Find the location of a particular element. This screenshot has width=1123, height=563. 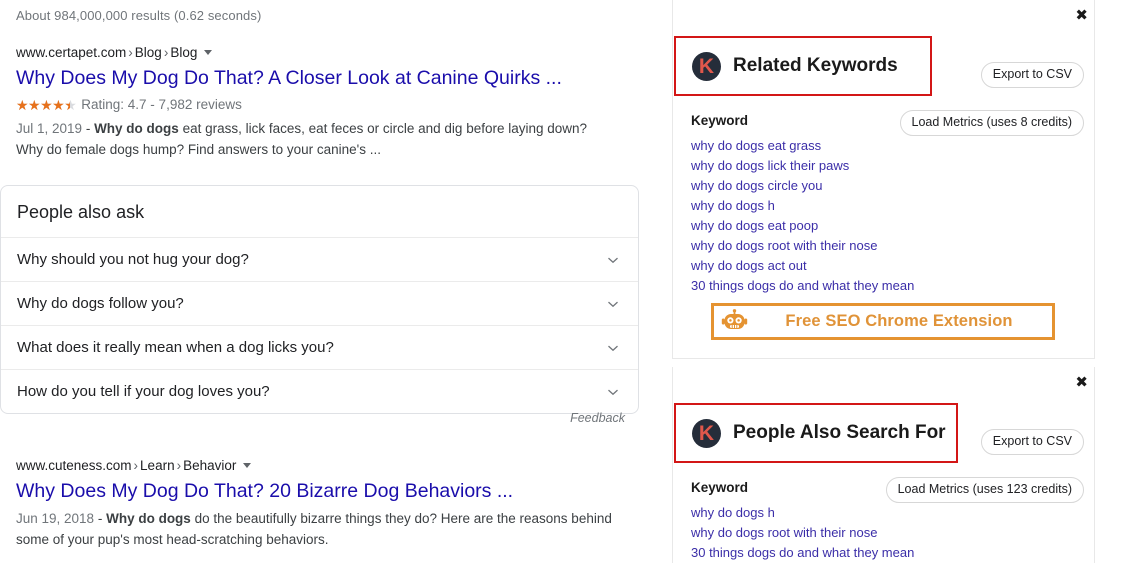

result-stats: About 984,000,000 results (0.62 seconds) is located at coordinates (139, 15).